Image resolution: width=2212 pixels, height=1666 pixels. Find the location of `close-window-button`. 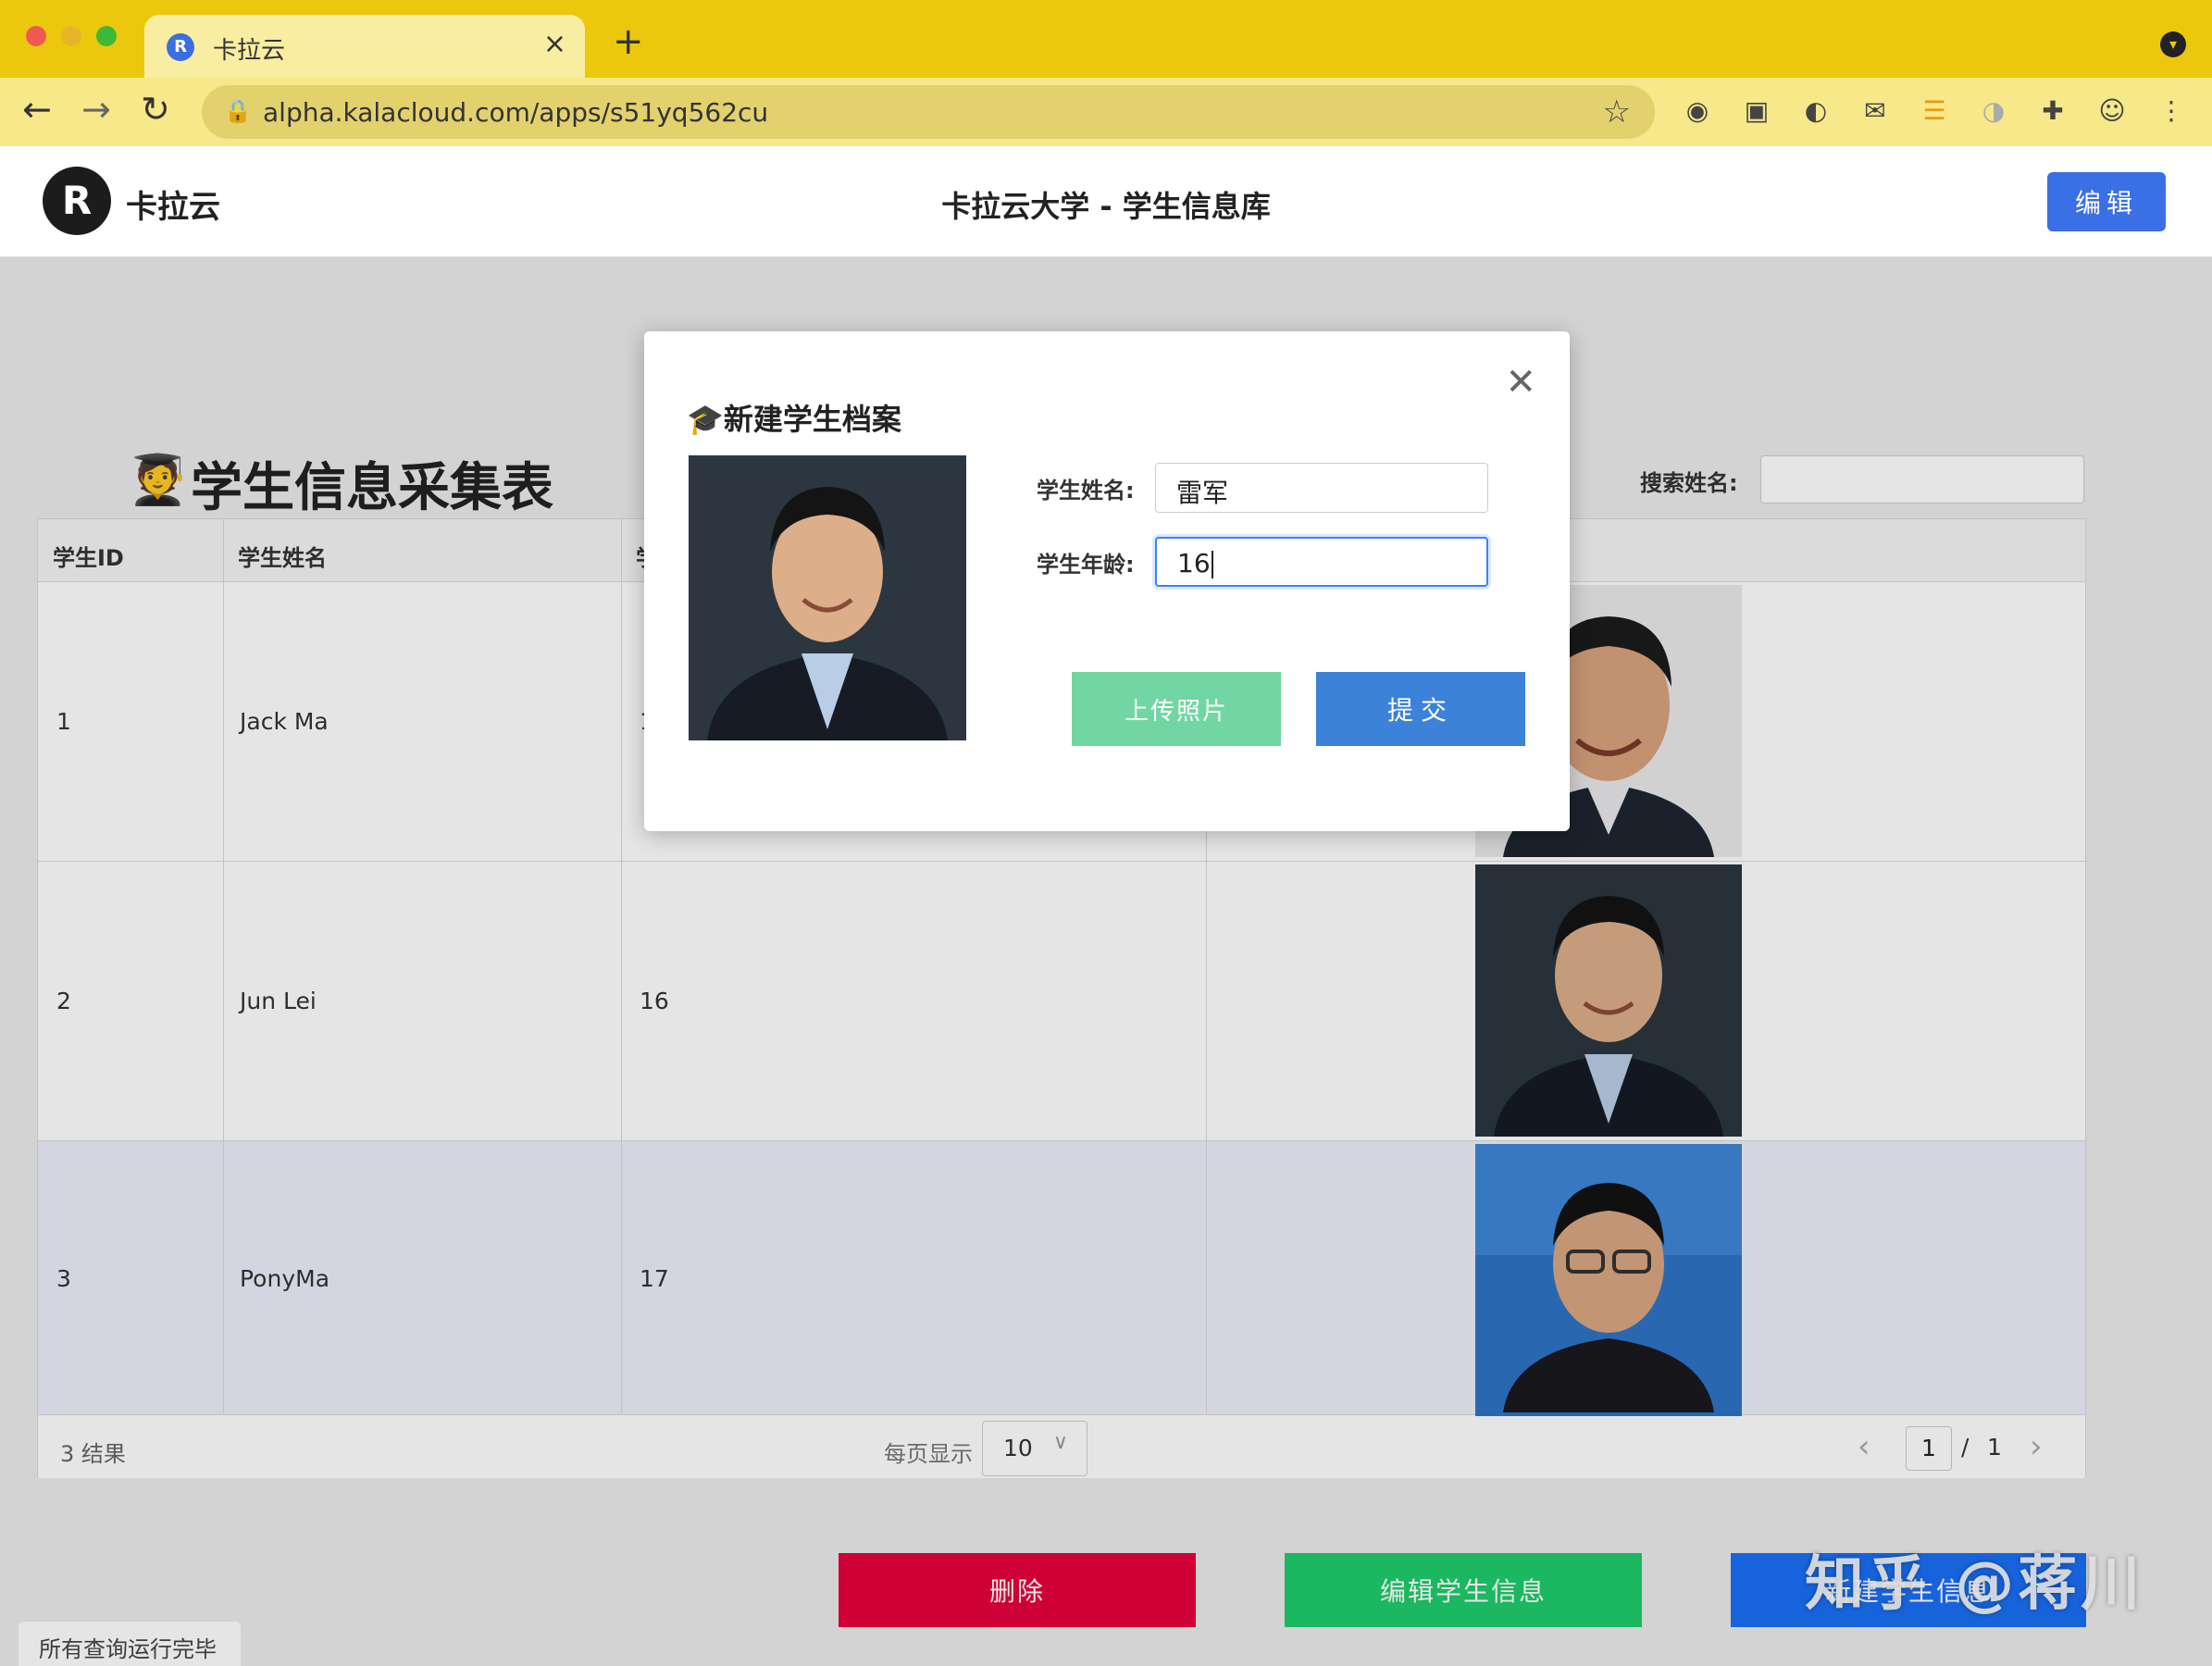

close-window-button is located at coordinates (36, 36).